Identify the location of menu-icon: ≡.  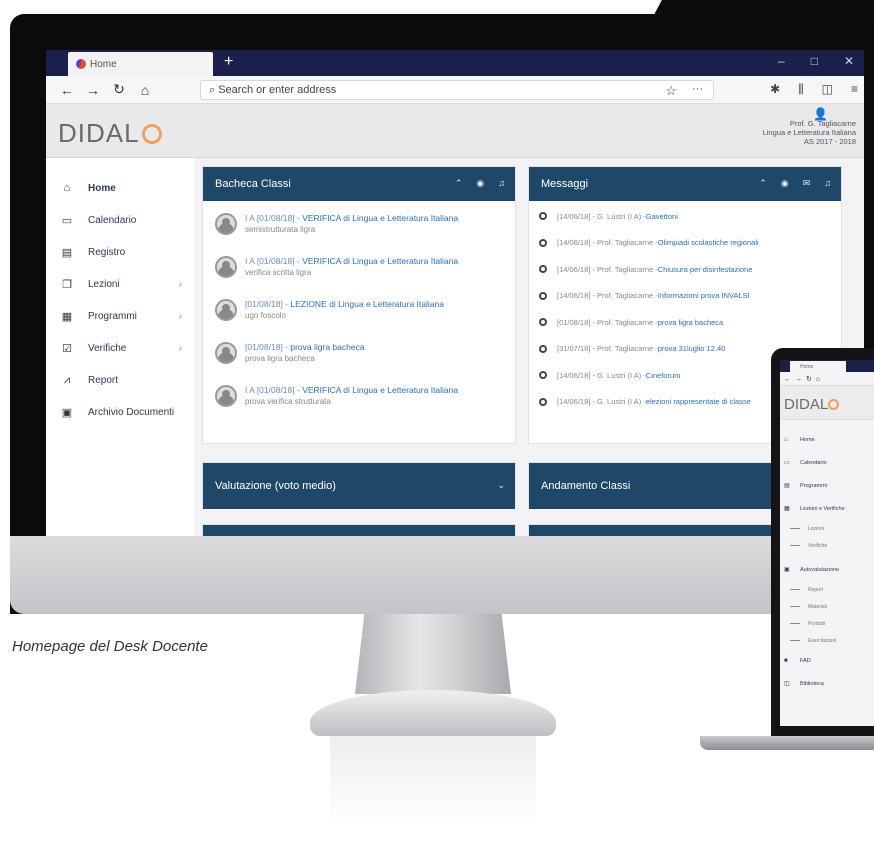
(854, 89).